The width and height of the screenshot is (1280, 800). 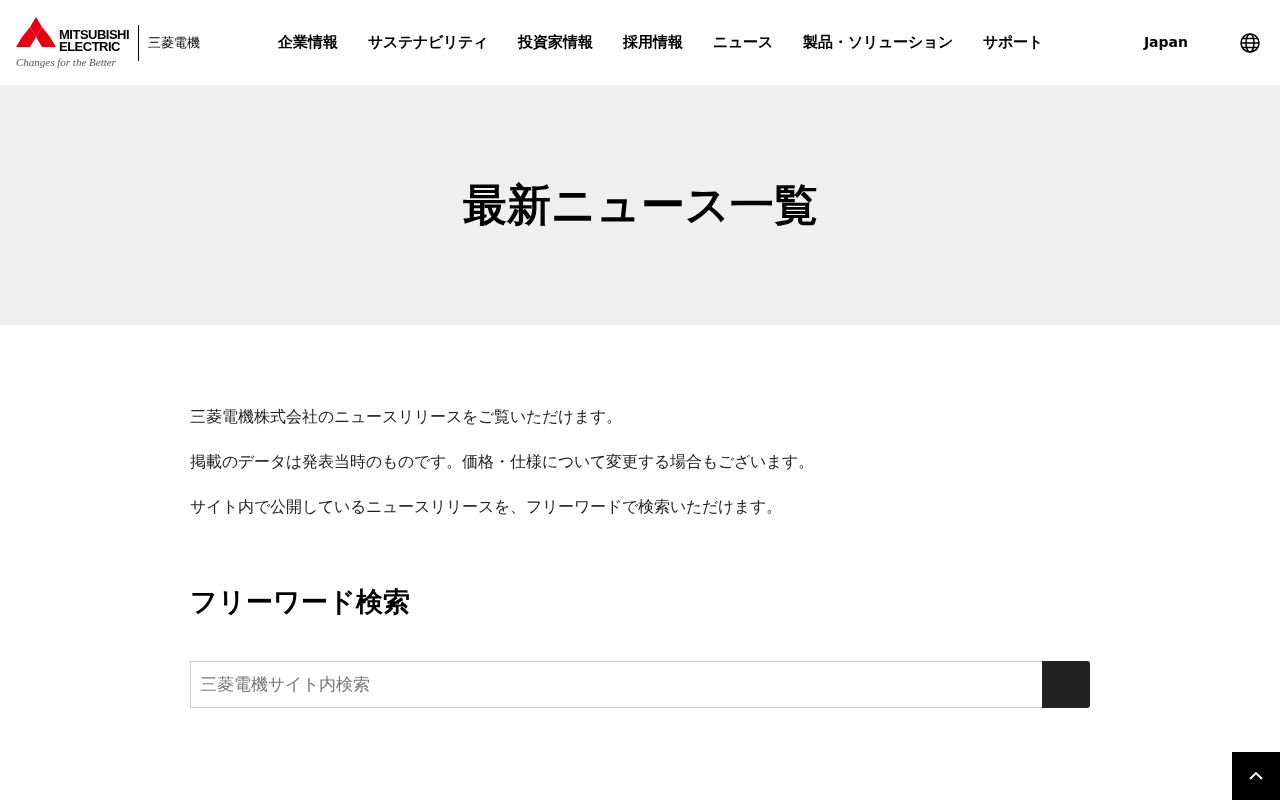 What do you see at coordinates (406, 417) in the screenshot?
I see `intro-paragraph: 三菱電機株式会社のニュースリリースをご覧いただけます。` at bounding box center [406, 417].